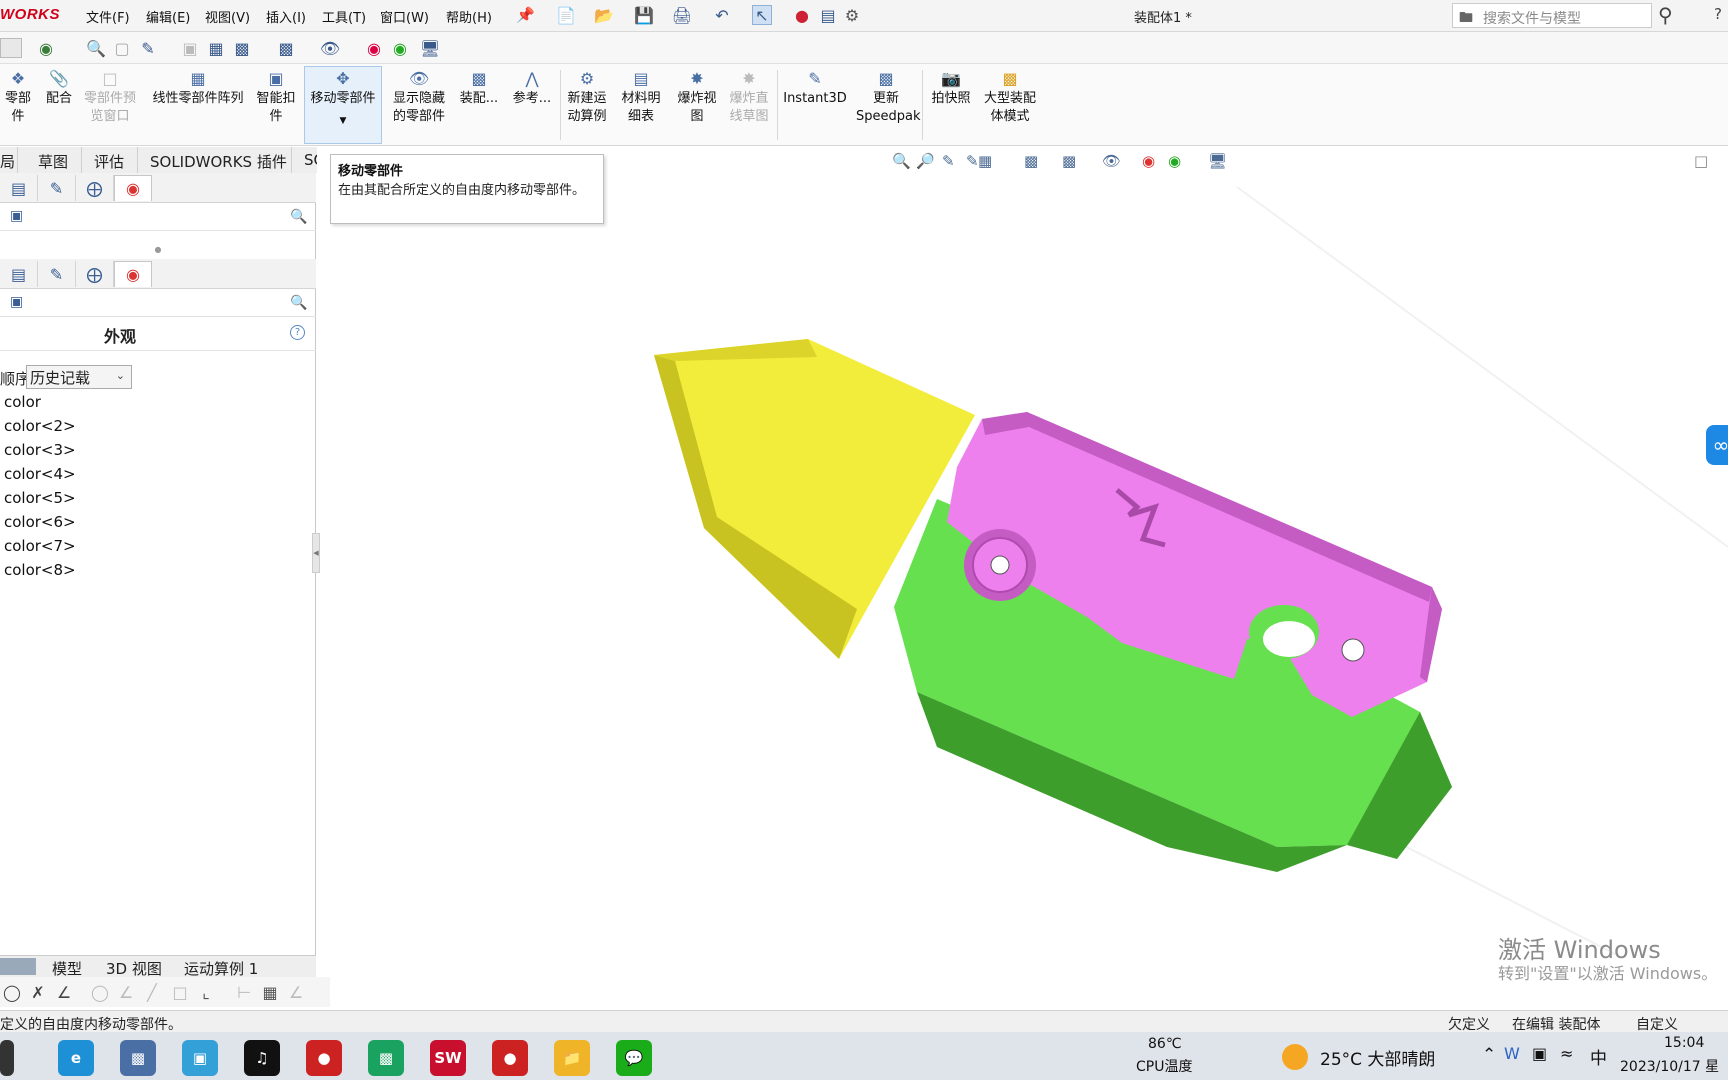  What do you see at coordinates (134, 968) in the screenshot?
I see `tab-3d-view: 3D 视图` at bounding box center [134, 968].